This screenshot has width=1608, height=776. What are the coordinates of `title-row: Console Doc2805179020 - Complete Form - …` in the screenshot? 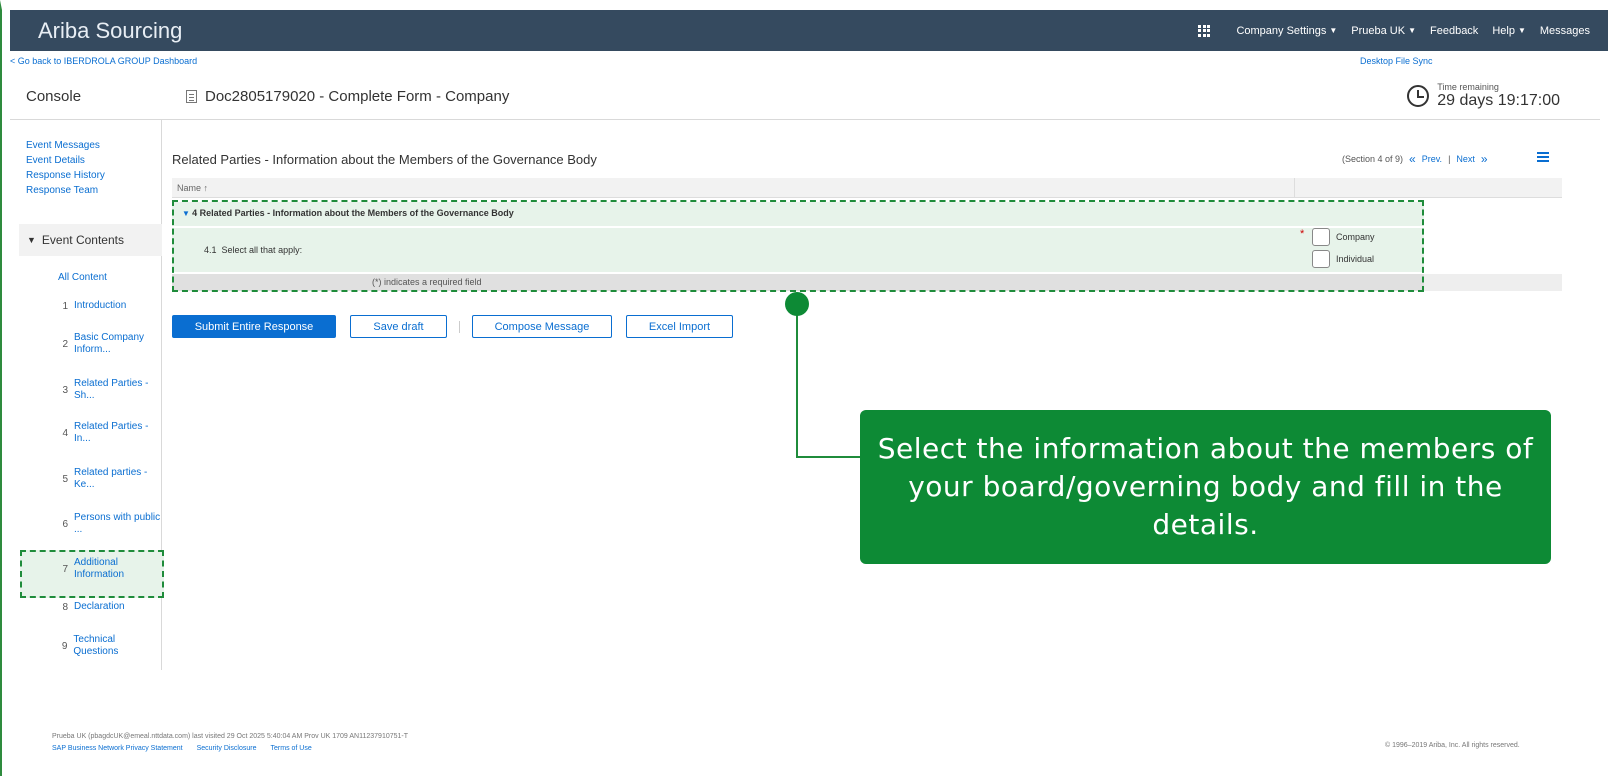 It's located at (805, 98).